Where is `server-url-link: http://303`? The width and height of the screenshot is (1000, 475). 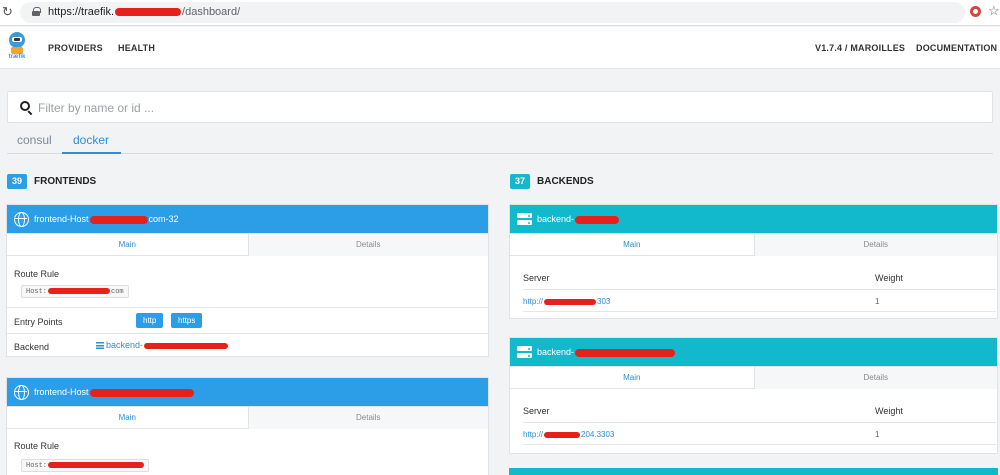
server-url-link: http://303 is located at coordinates (566, 301).